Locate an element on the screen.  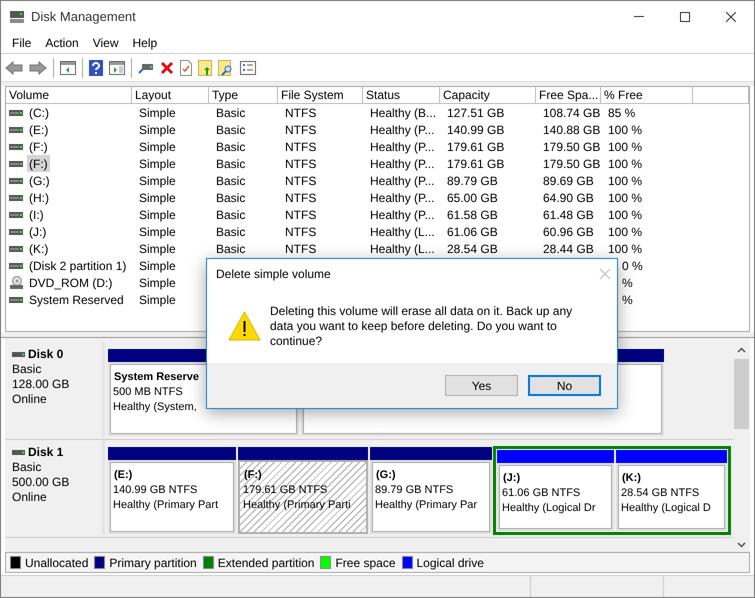
chevron-down-icon is located at coordinates (741, 545).